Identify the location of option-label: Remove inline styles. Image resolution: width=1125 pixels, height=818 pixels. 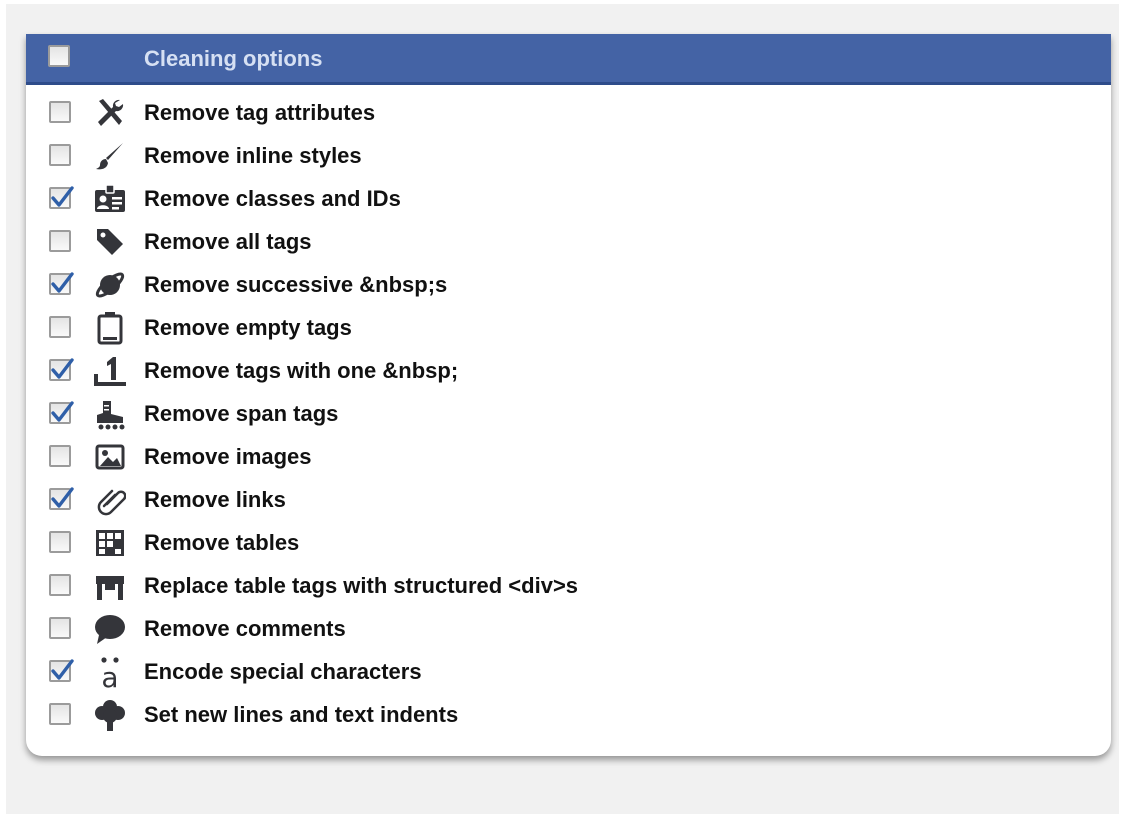
(253, 155).